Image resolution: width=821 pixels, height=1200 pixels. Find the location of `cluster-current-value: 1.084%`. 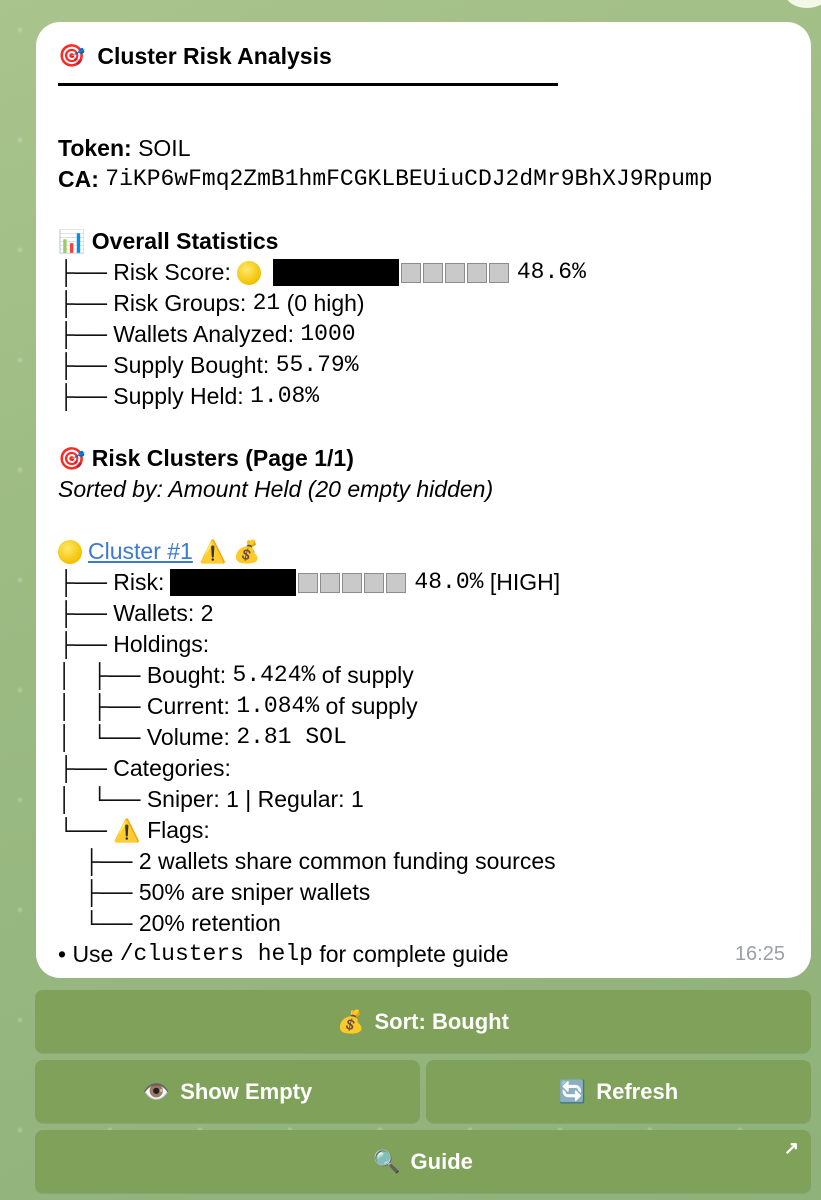

cluster-current-value: 1.084% is located at coordinates (278, 706).